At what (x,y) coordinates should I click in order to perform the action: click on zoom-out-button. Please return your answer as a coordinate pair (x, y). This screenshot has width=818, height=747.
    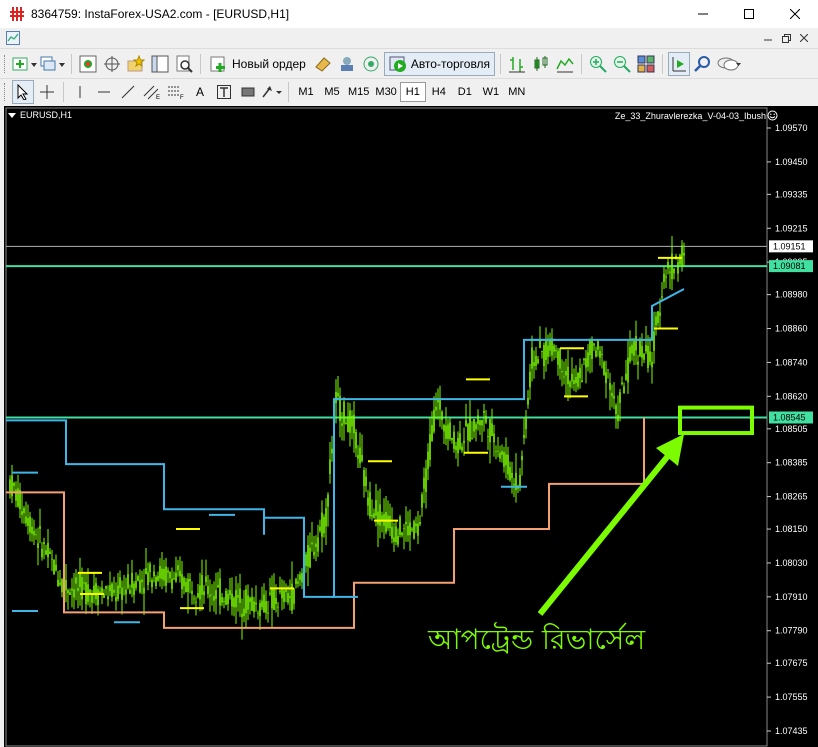
    Looking at the image, I should click on (622, 64).